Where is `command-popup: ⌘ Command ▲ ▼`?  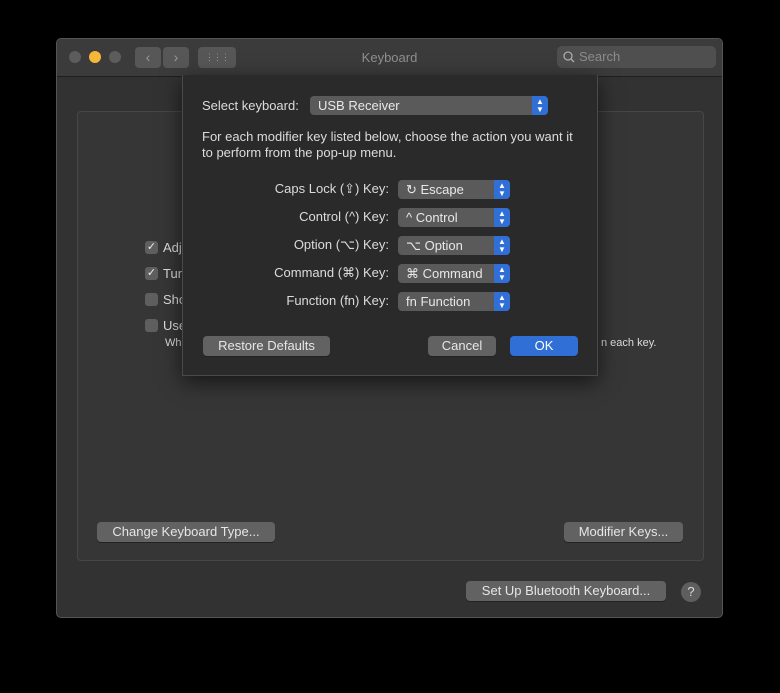 command-popup: ⌘ Command ▲ ▼ is located at coordinates (454, 273).